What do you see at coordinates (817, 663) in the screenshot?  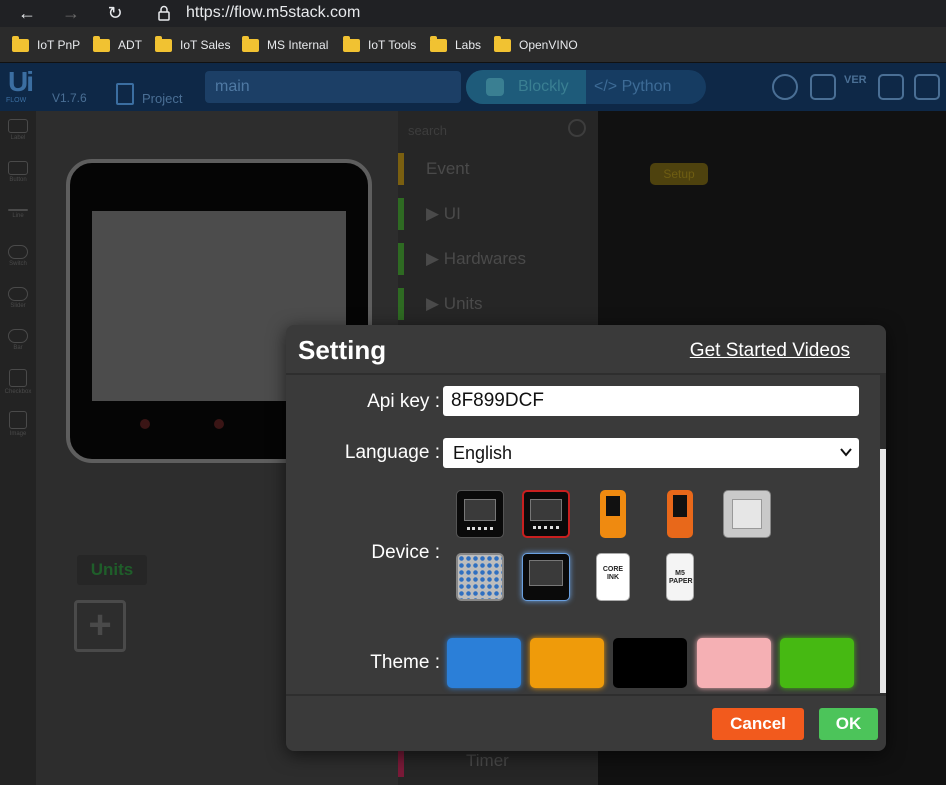 I see `theme-green-swatch` at bounding box center [817, 663].